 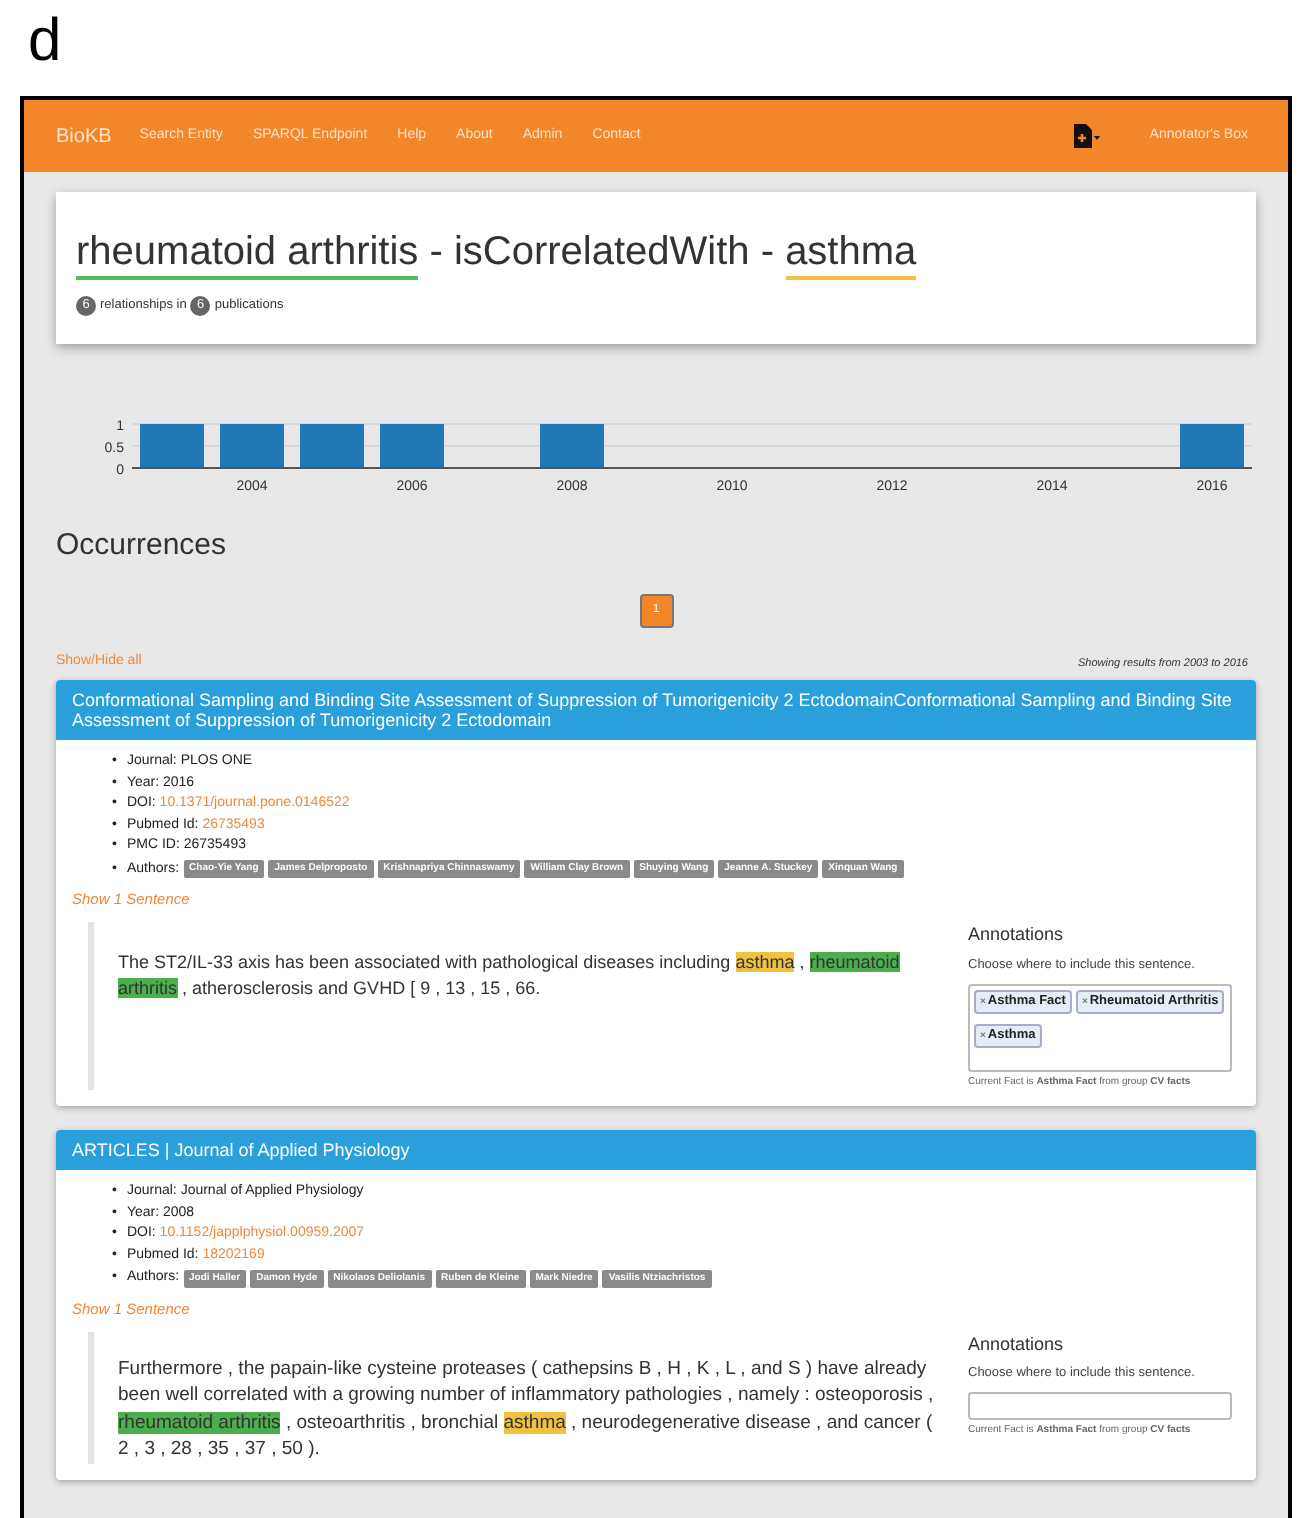 What do you see at coordinates (247, 254) in the screenshot?
I see `subject-entity: rheumatoid arthritis` at bounding box center [247, 254].